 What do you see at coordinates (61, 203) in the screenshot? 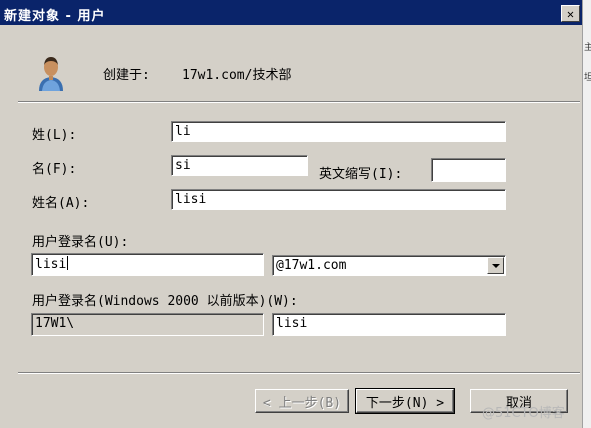
I see `full-name-label: 姓名(A):` at bounding box center [61, 203].